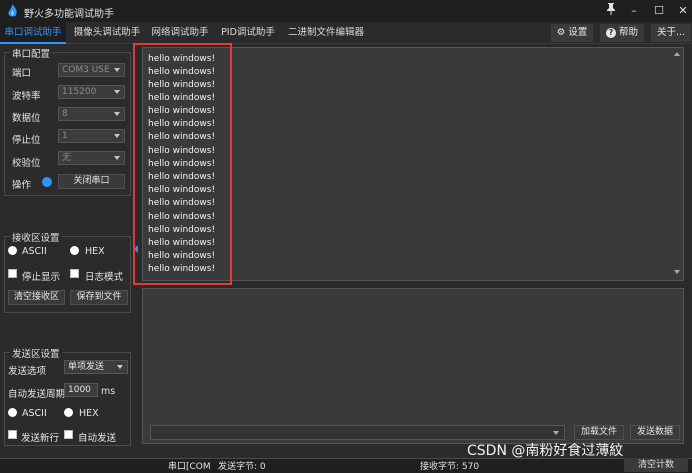 The height and width of the screenshot is (473, 692). Describe the element at coordinates (180, 33) in the screenshot. I see `tab-network: 网络调试助手` at that location.